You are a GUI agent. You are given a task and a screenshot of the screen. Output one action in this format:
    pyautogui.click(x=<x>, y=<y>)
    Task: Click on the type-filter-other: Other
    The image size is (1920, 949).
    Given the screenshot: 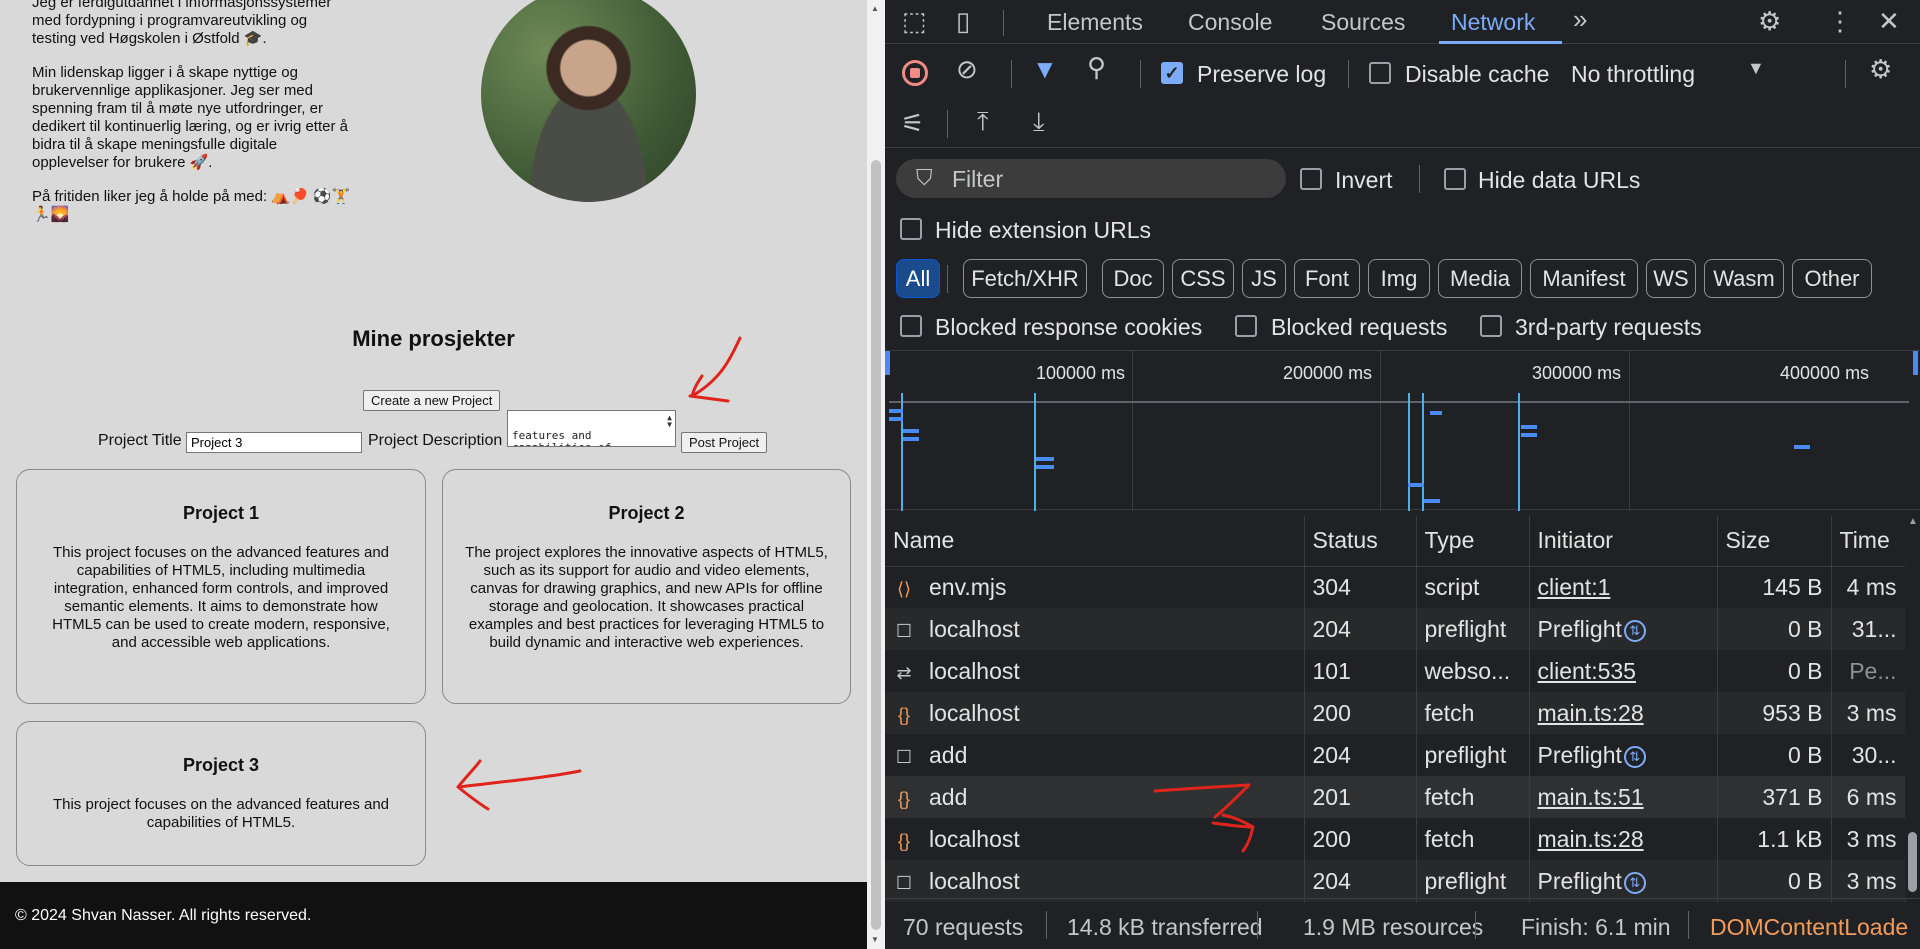 What is the action you would take?
    pyautogui.click(x=1832, y=278)
    